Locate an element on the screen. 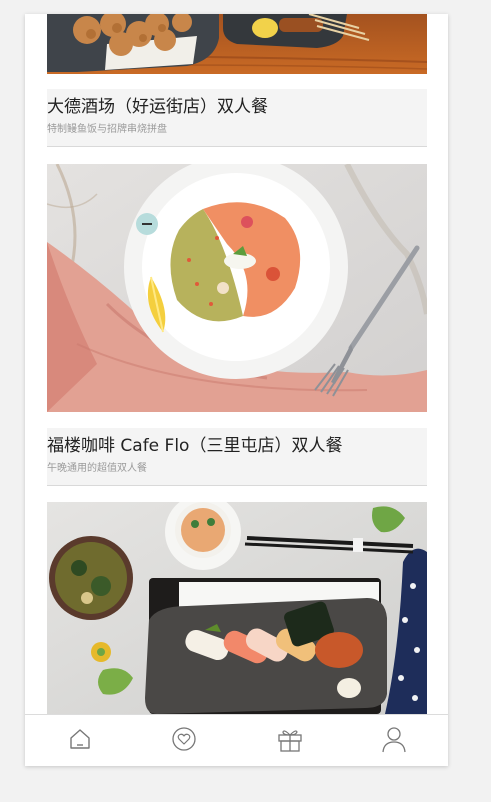 The width and height of the screenshot is (491, 802). heart-icon is located at coordinates (184, 741).